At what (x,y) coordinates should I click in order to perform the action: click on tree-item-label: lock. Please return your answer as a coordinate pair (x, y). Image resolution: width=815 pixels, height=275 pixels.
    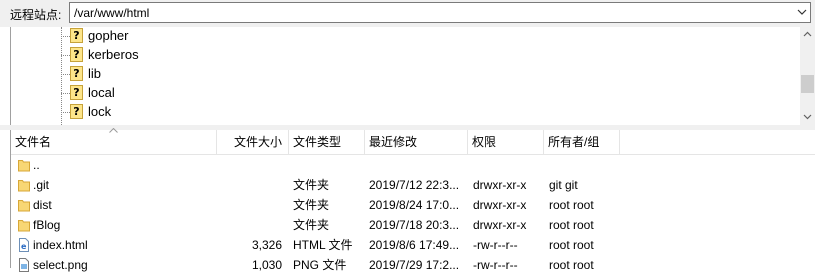
    Looking at the image, I should click on (100, 111).